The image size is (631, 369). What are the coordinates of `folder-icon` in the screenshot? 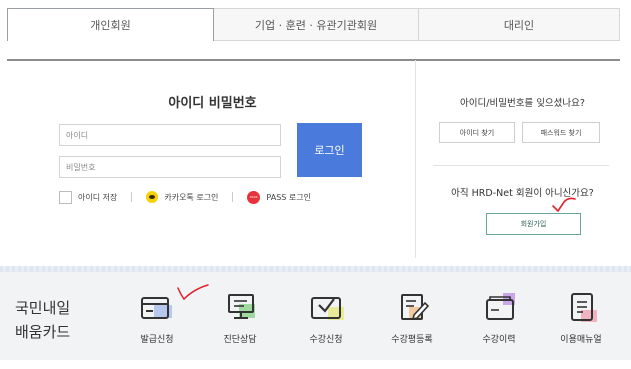 It's located at (500, 306).